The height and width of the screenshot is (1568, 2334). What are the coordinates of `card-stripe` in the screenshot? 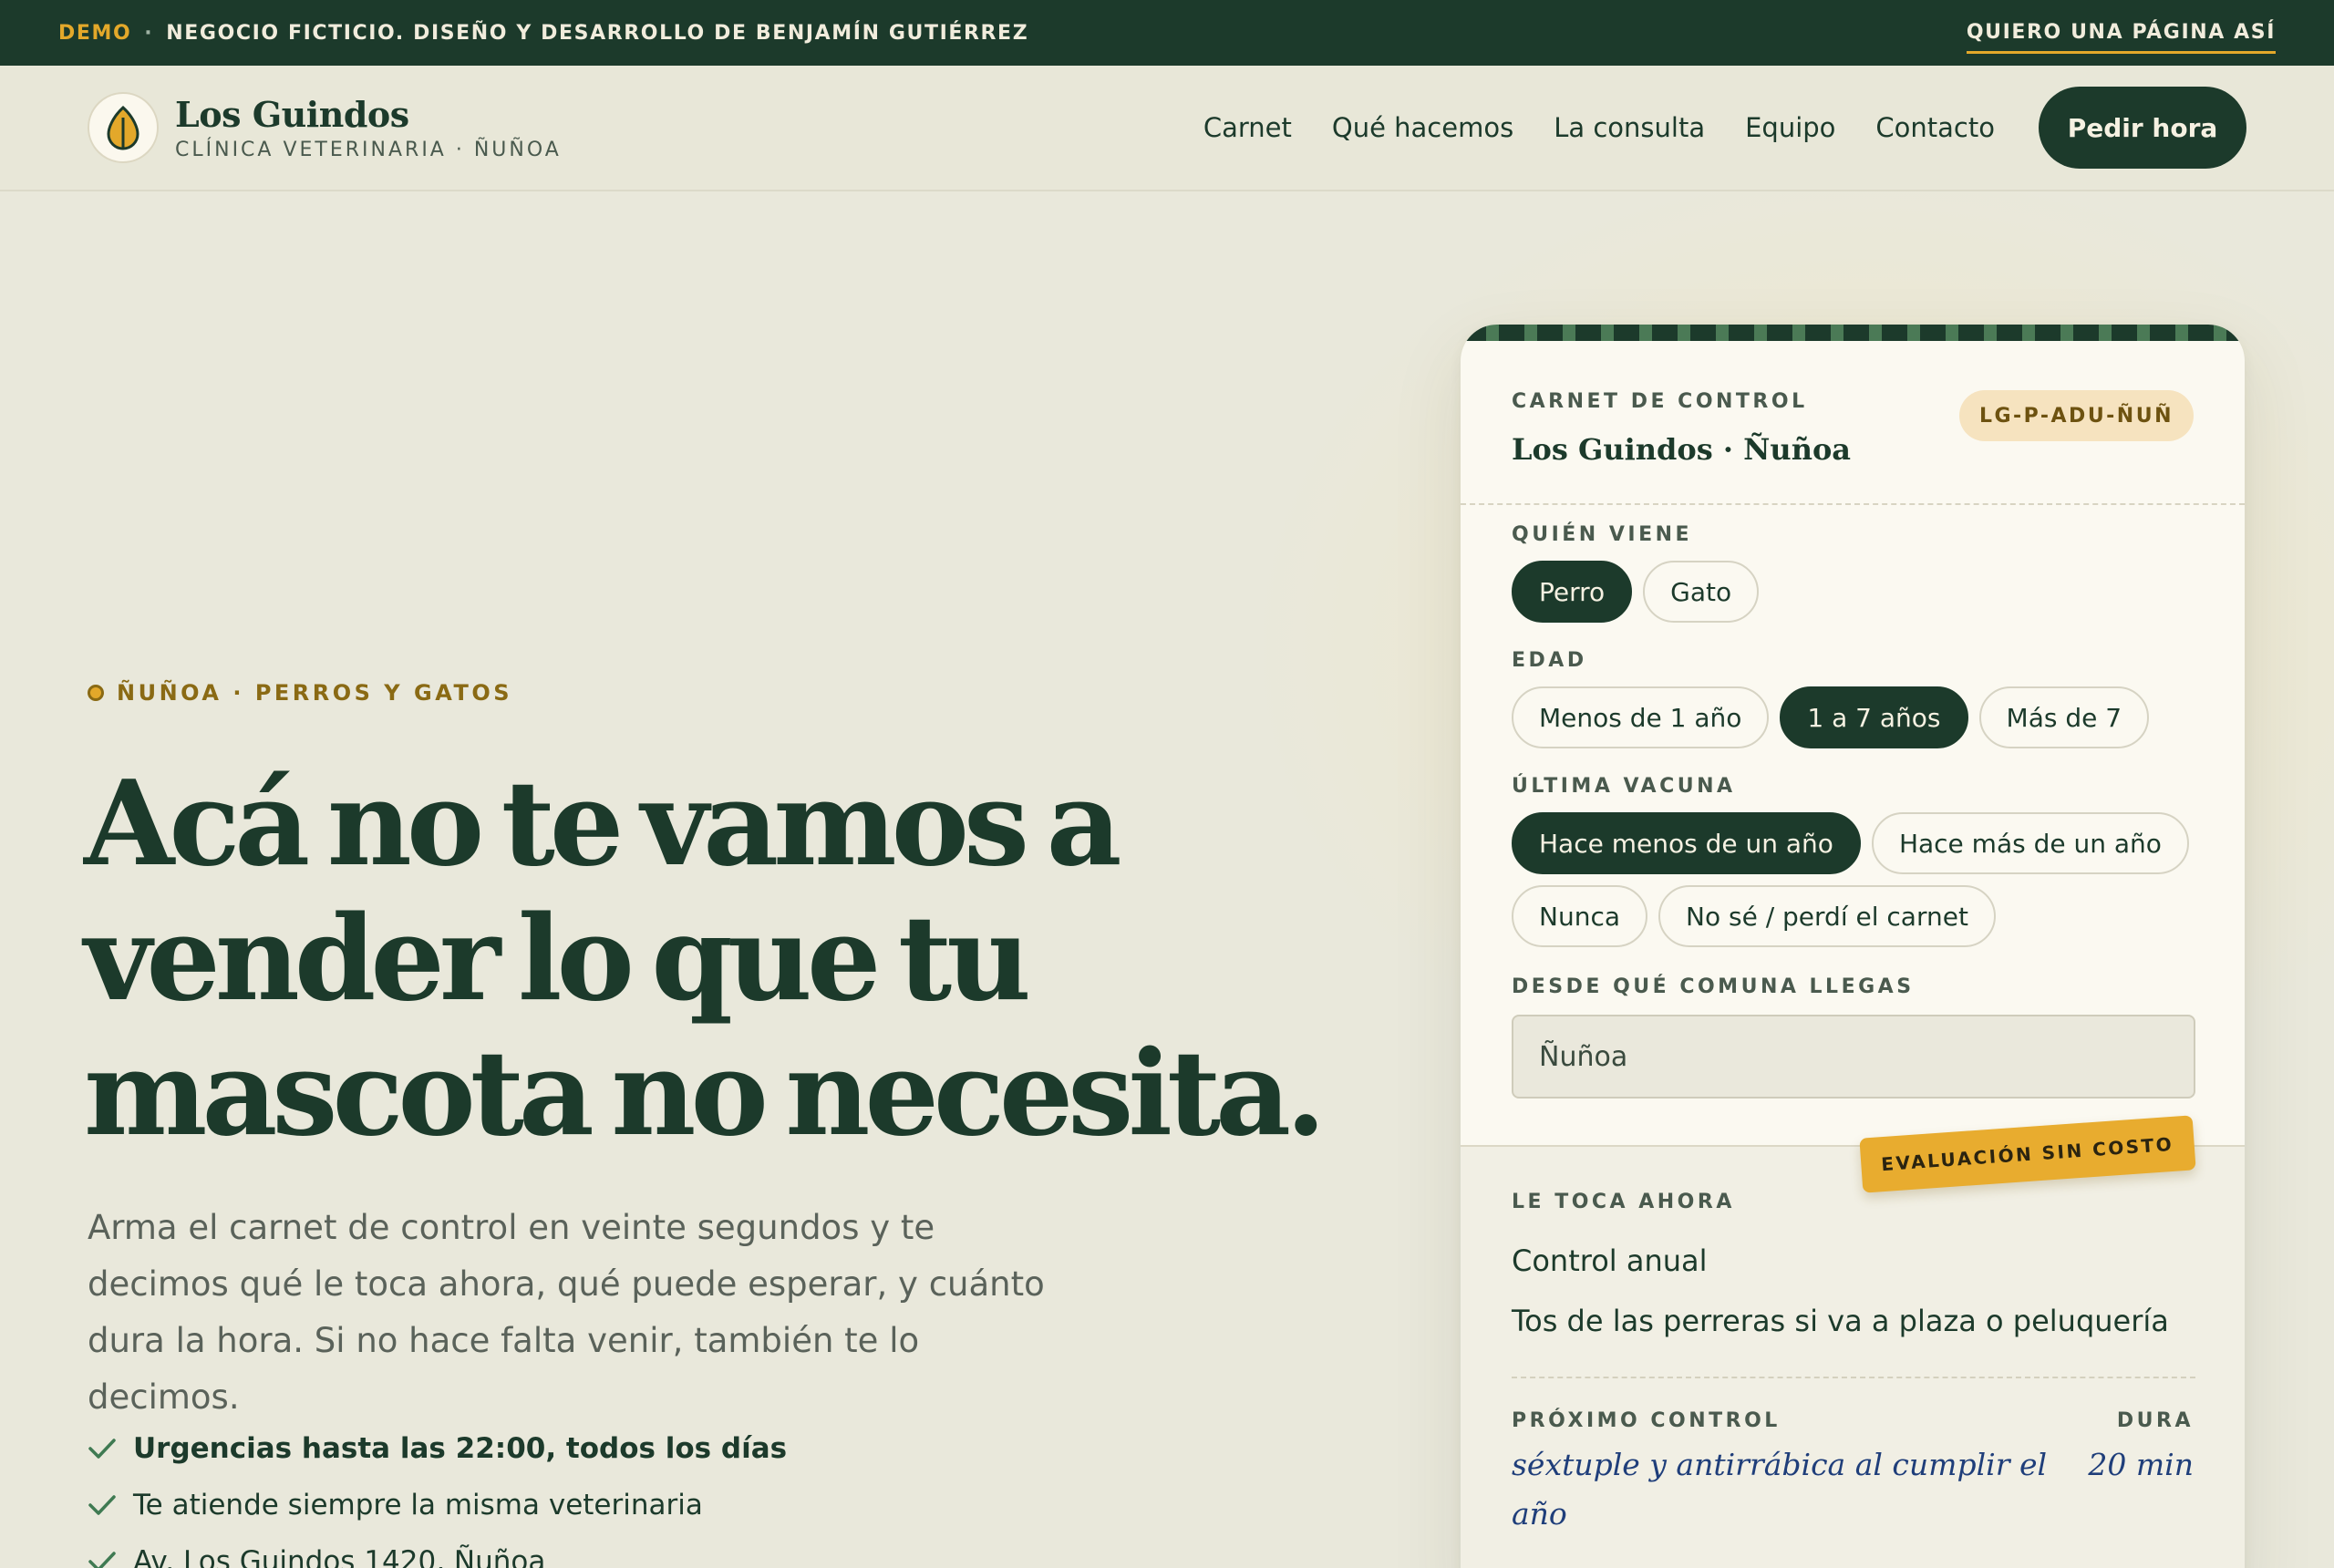 It's located at (1853, 333).